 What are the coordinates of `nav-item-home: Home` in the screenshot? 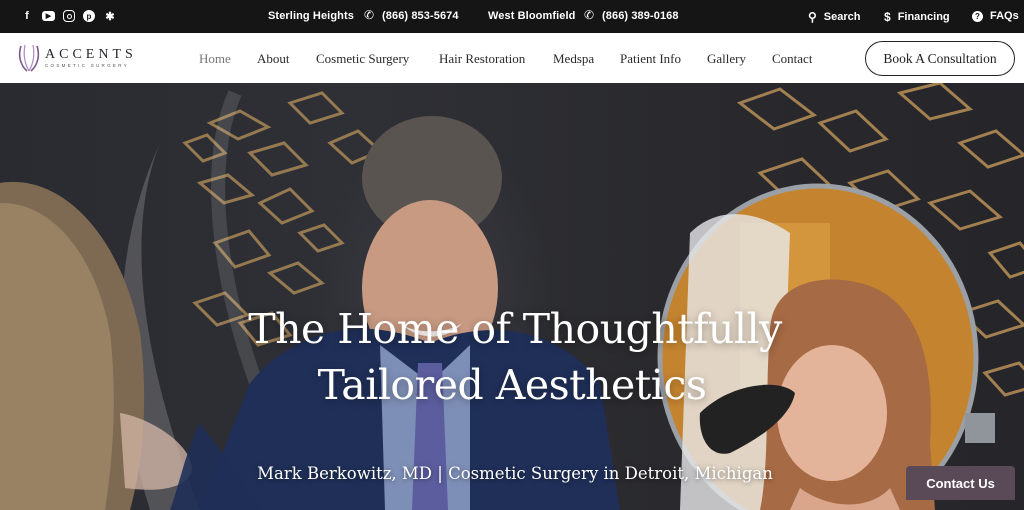 It's located at (215, 59).